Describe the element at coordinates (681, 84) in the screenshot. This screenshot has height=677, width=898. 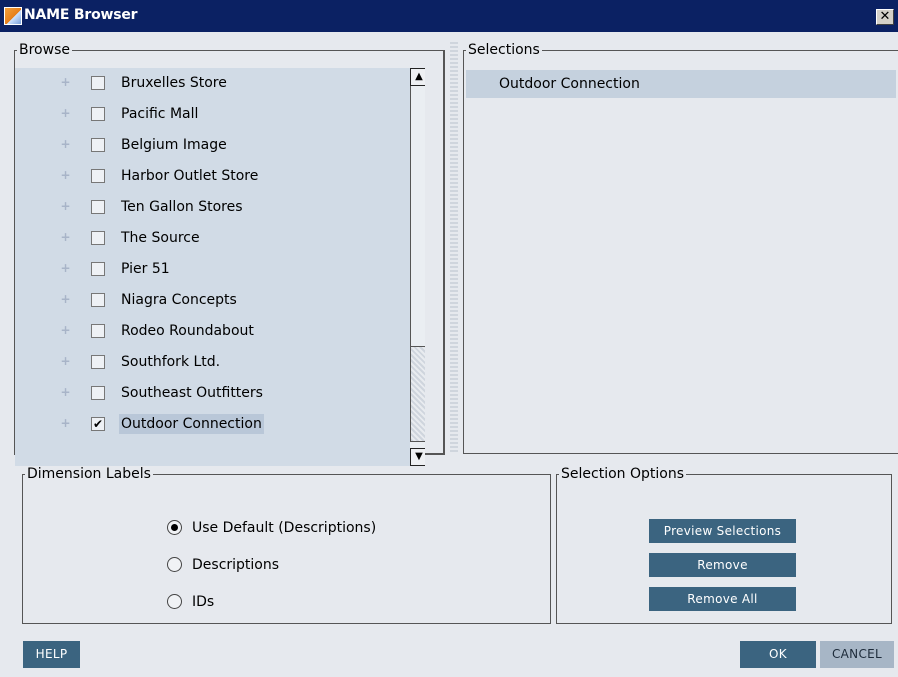
I see `selection-item: Outdoor Connection` at that location.